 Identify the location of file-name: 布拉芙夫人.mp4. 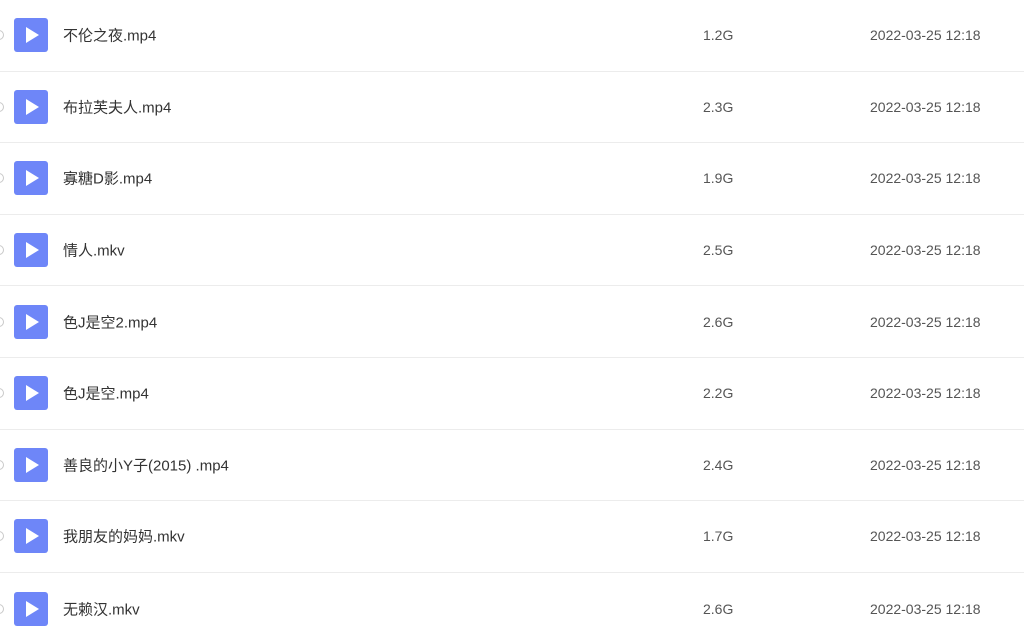
(117, 106).